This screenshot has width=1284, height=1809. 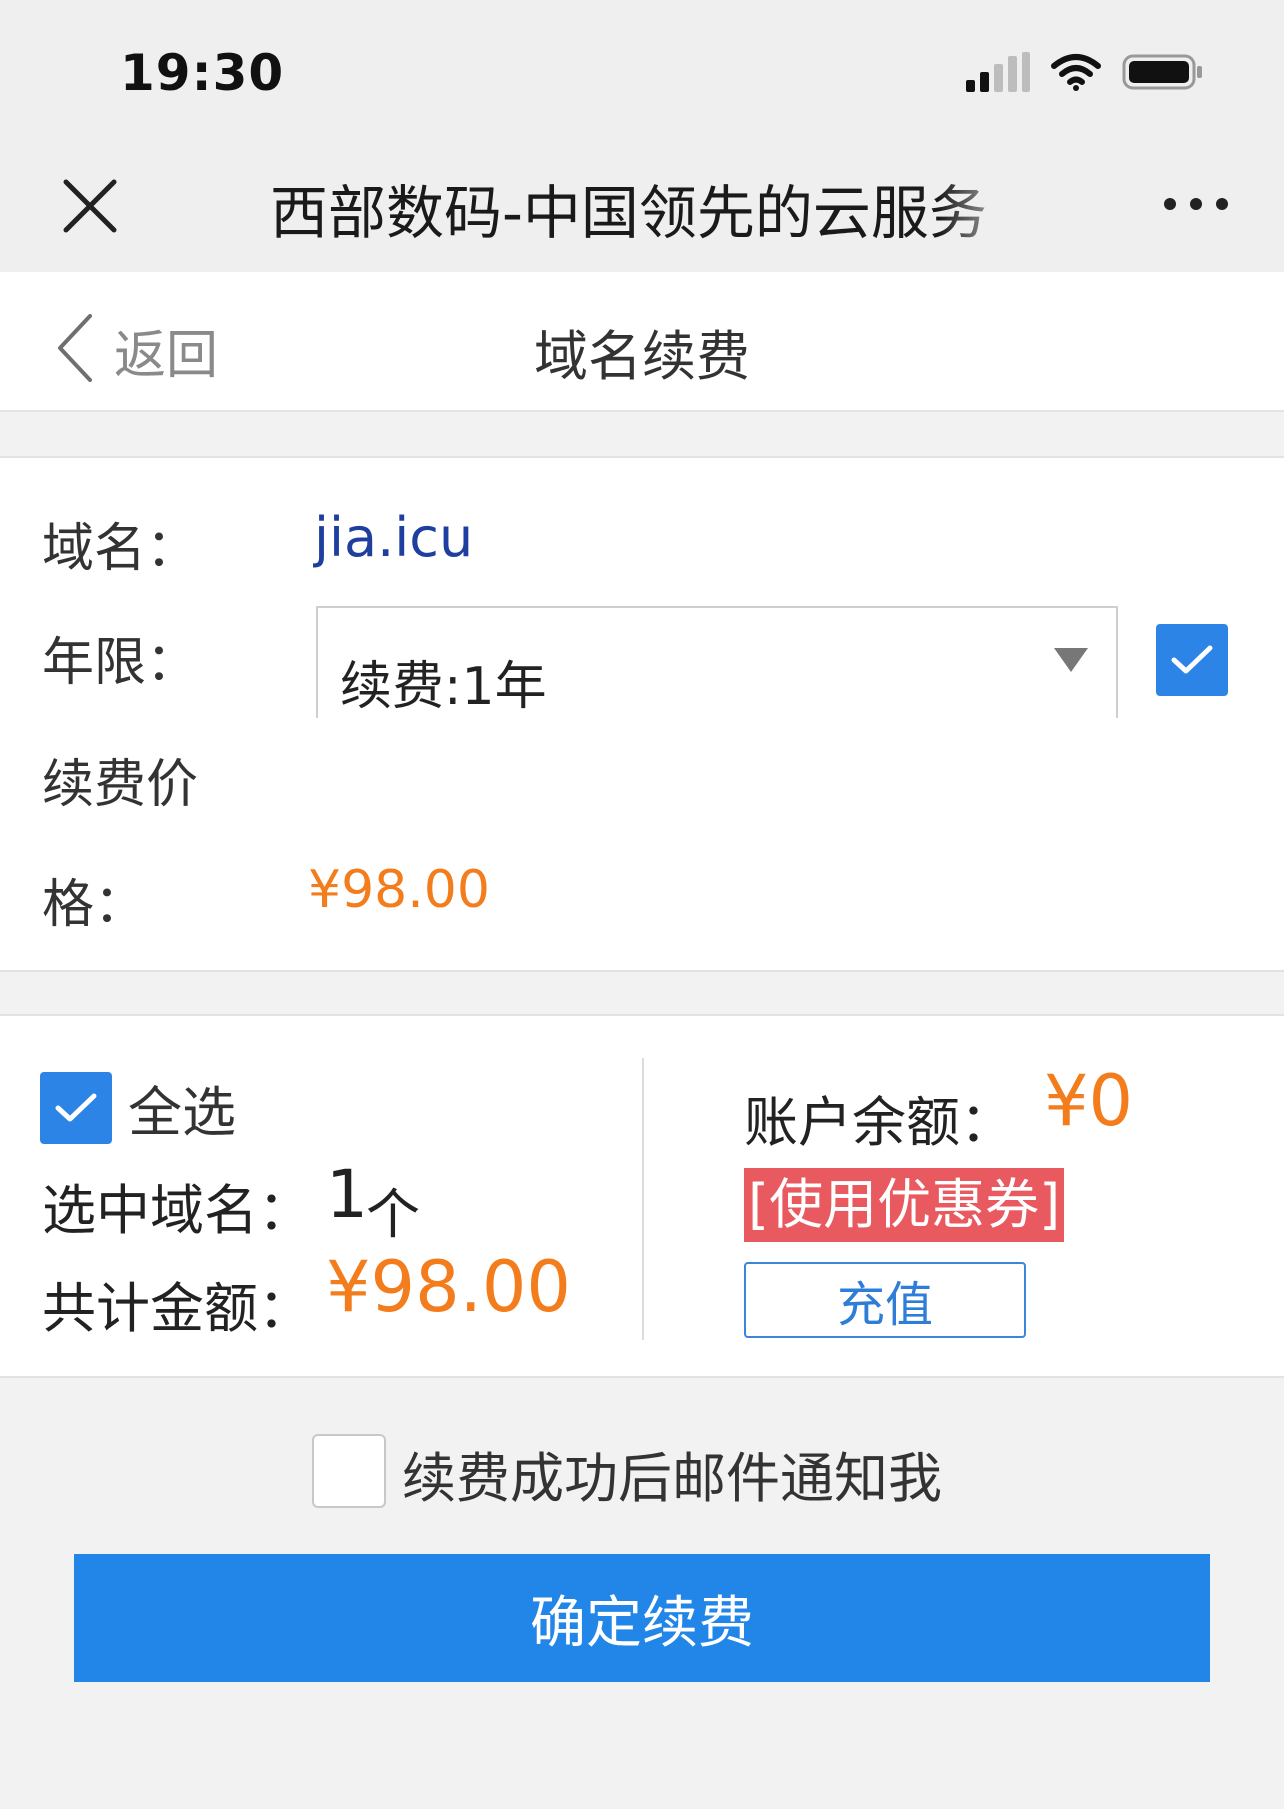 I want to click on years-label: 年限：, so click(x=120, y=663).